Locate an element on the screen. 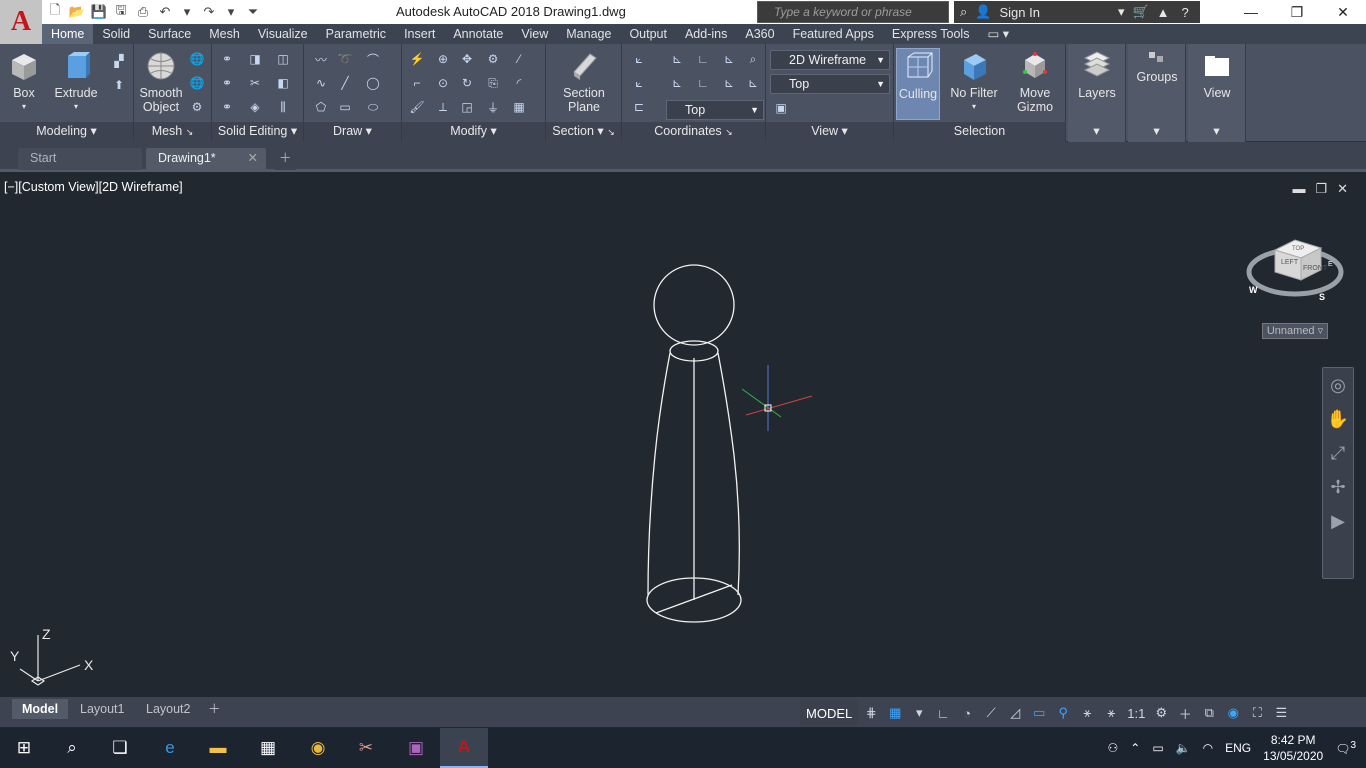 The width and height of the screenshot is (1366, 768). wifi-icon: ◠ is located at coordinates (1208, 748).